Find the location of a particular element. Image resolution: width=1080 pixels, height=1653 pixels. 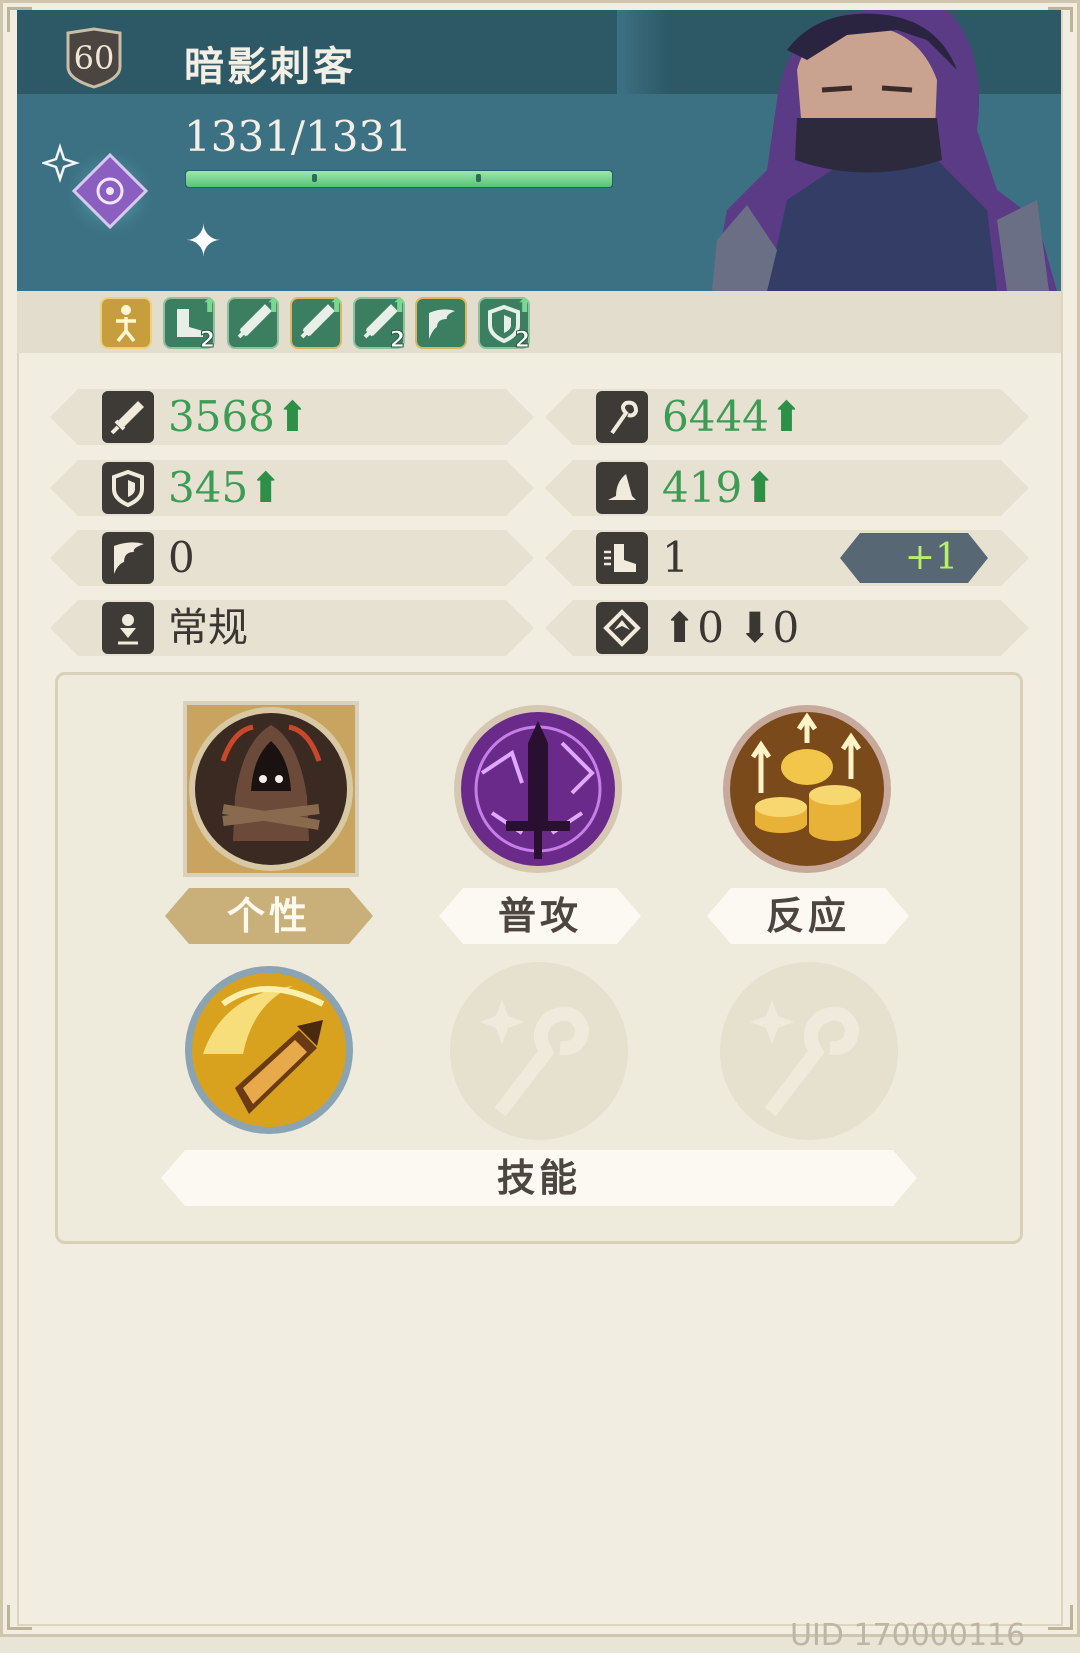

hooded-assassin-icon is located at coordinates (271, 789).